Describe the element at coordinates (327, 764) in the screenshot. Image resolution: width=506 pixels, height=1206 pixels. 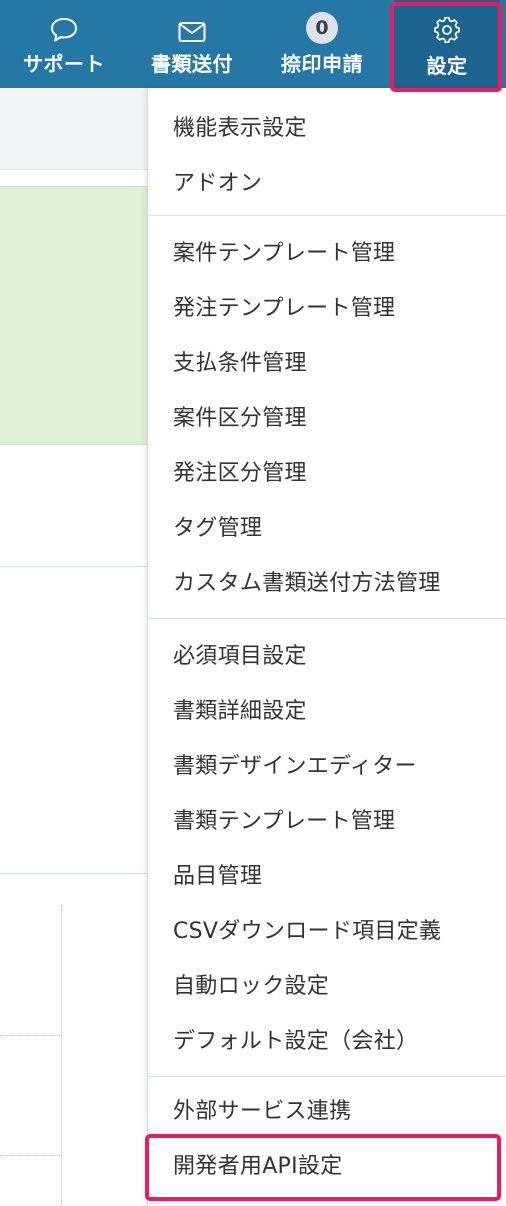
I see `menu-item-document-design-editor: 書類デザインエディター` at that location.